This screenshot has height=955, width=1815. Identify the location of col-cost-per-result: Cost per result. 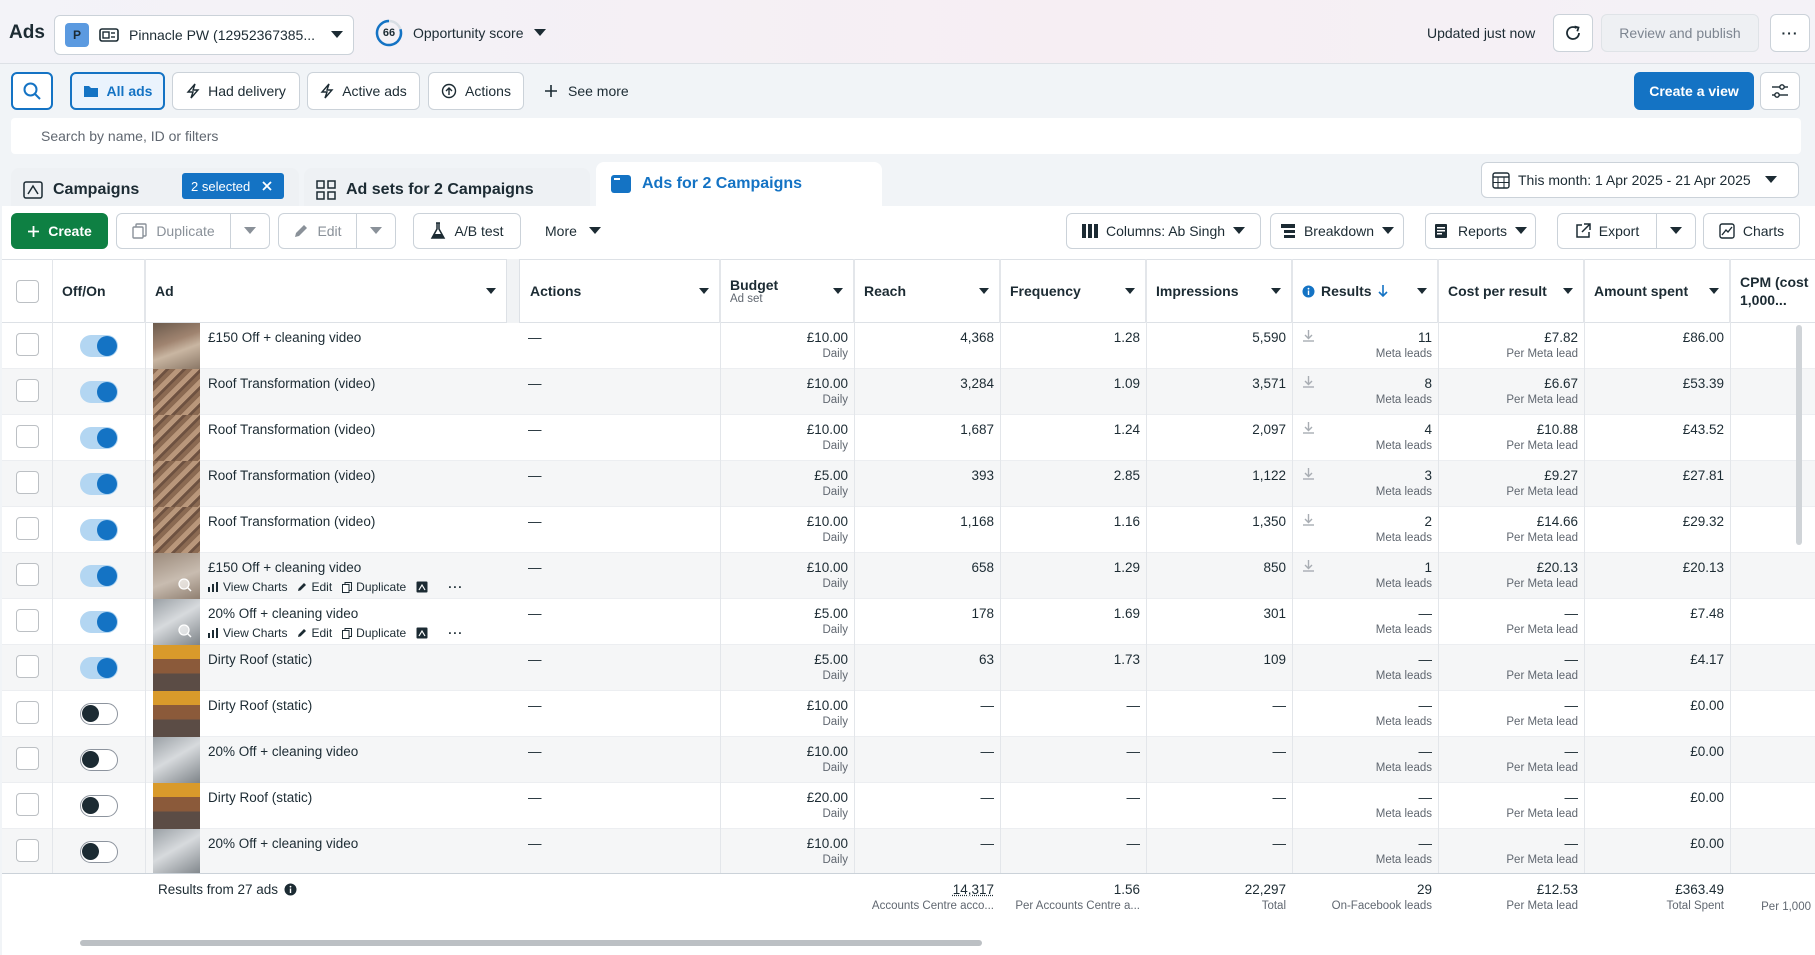
(1511, 291).